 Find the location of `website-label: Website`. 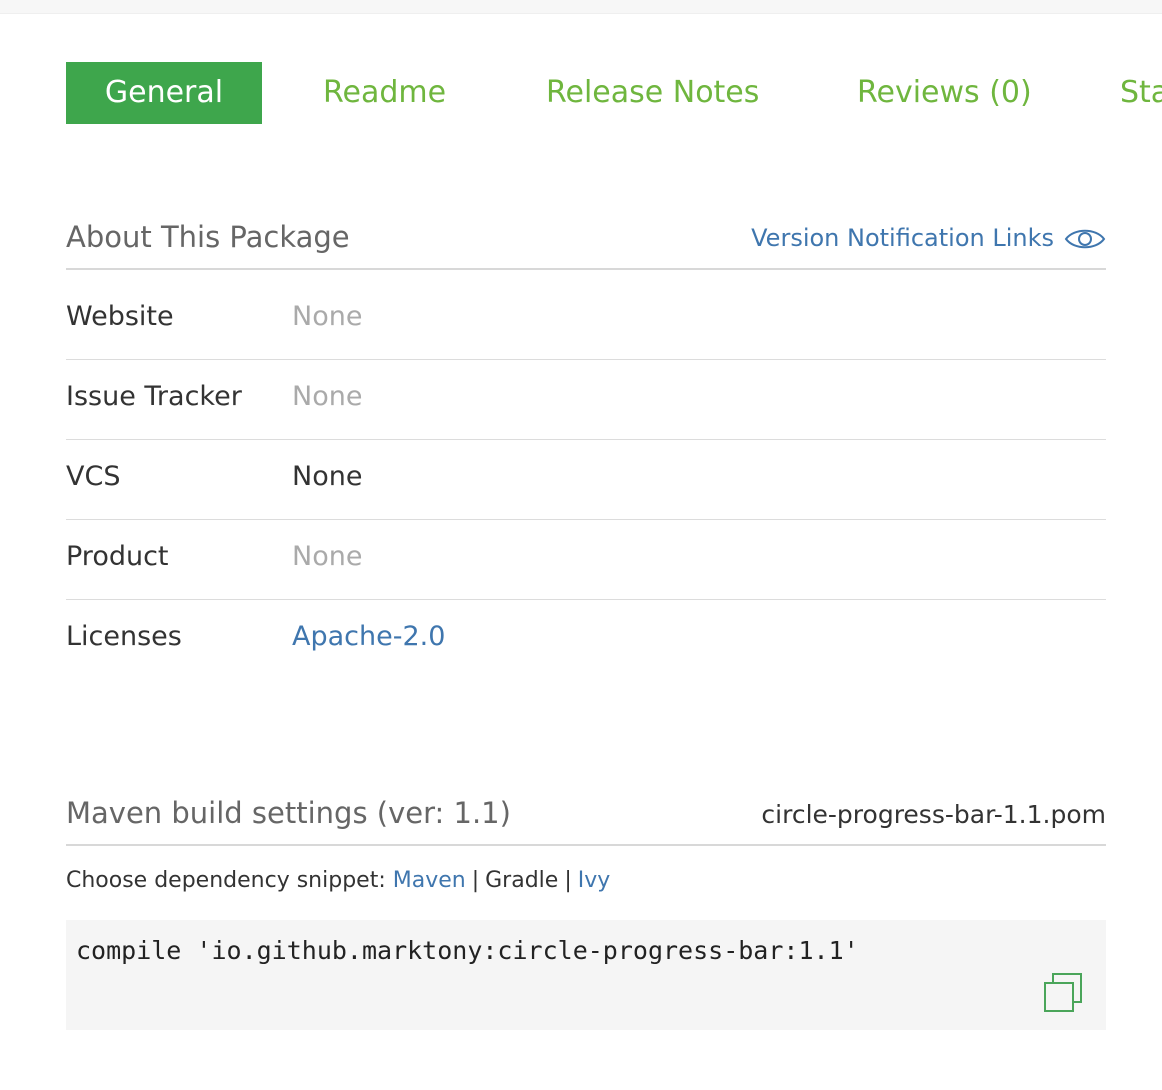

website-label: Website is located at coordinates (120, 316).